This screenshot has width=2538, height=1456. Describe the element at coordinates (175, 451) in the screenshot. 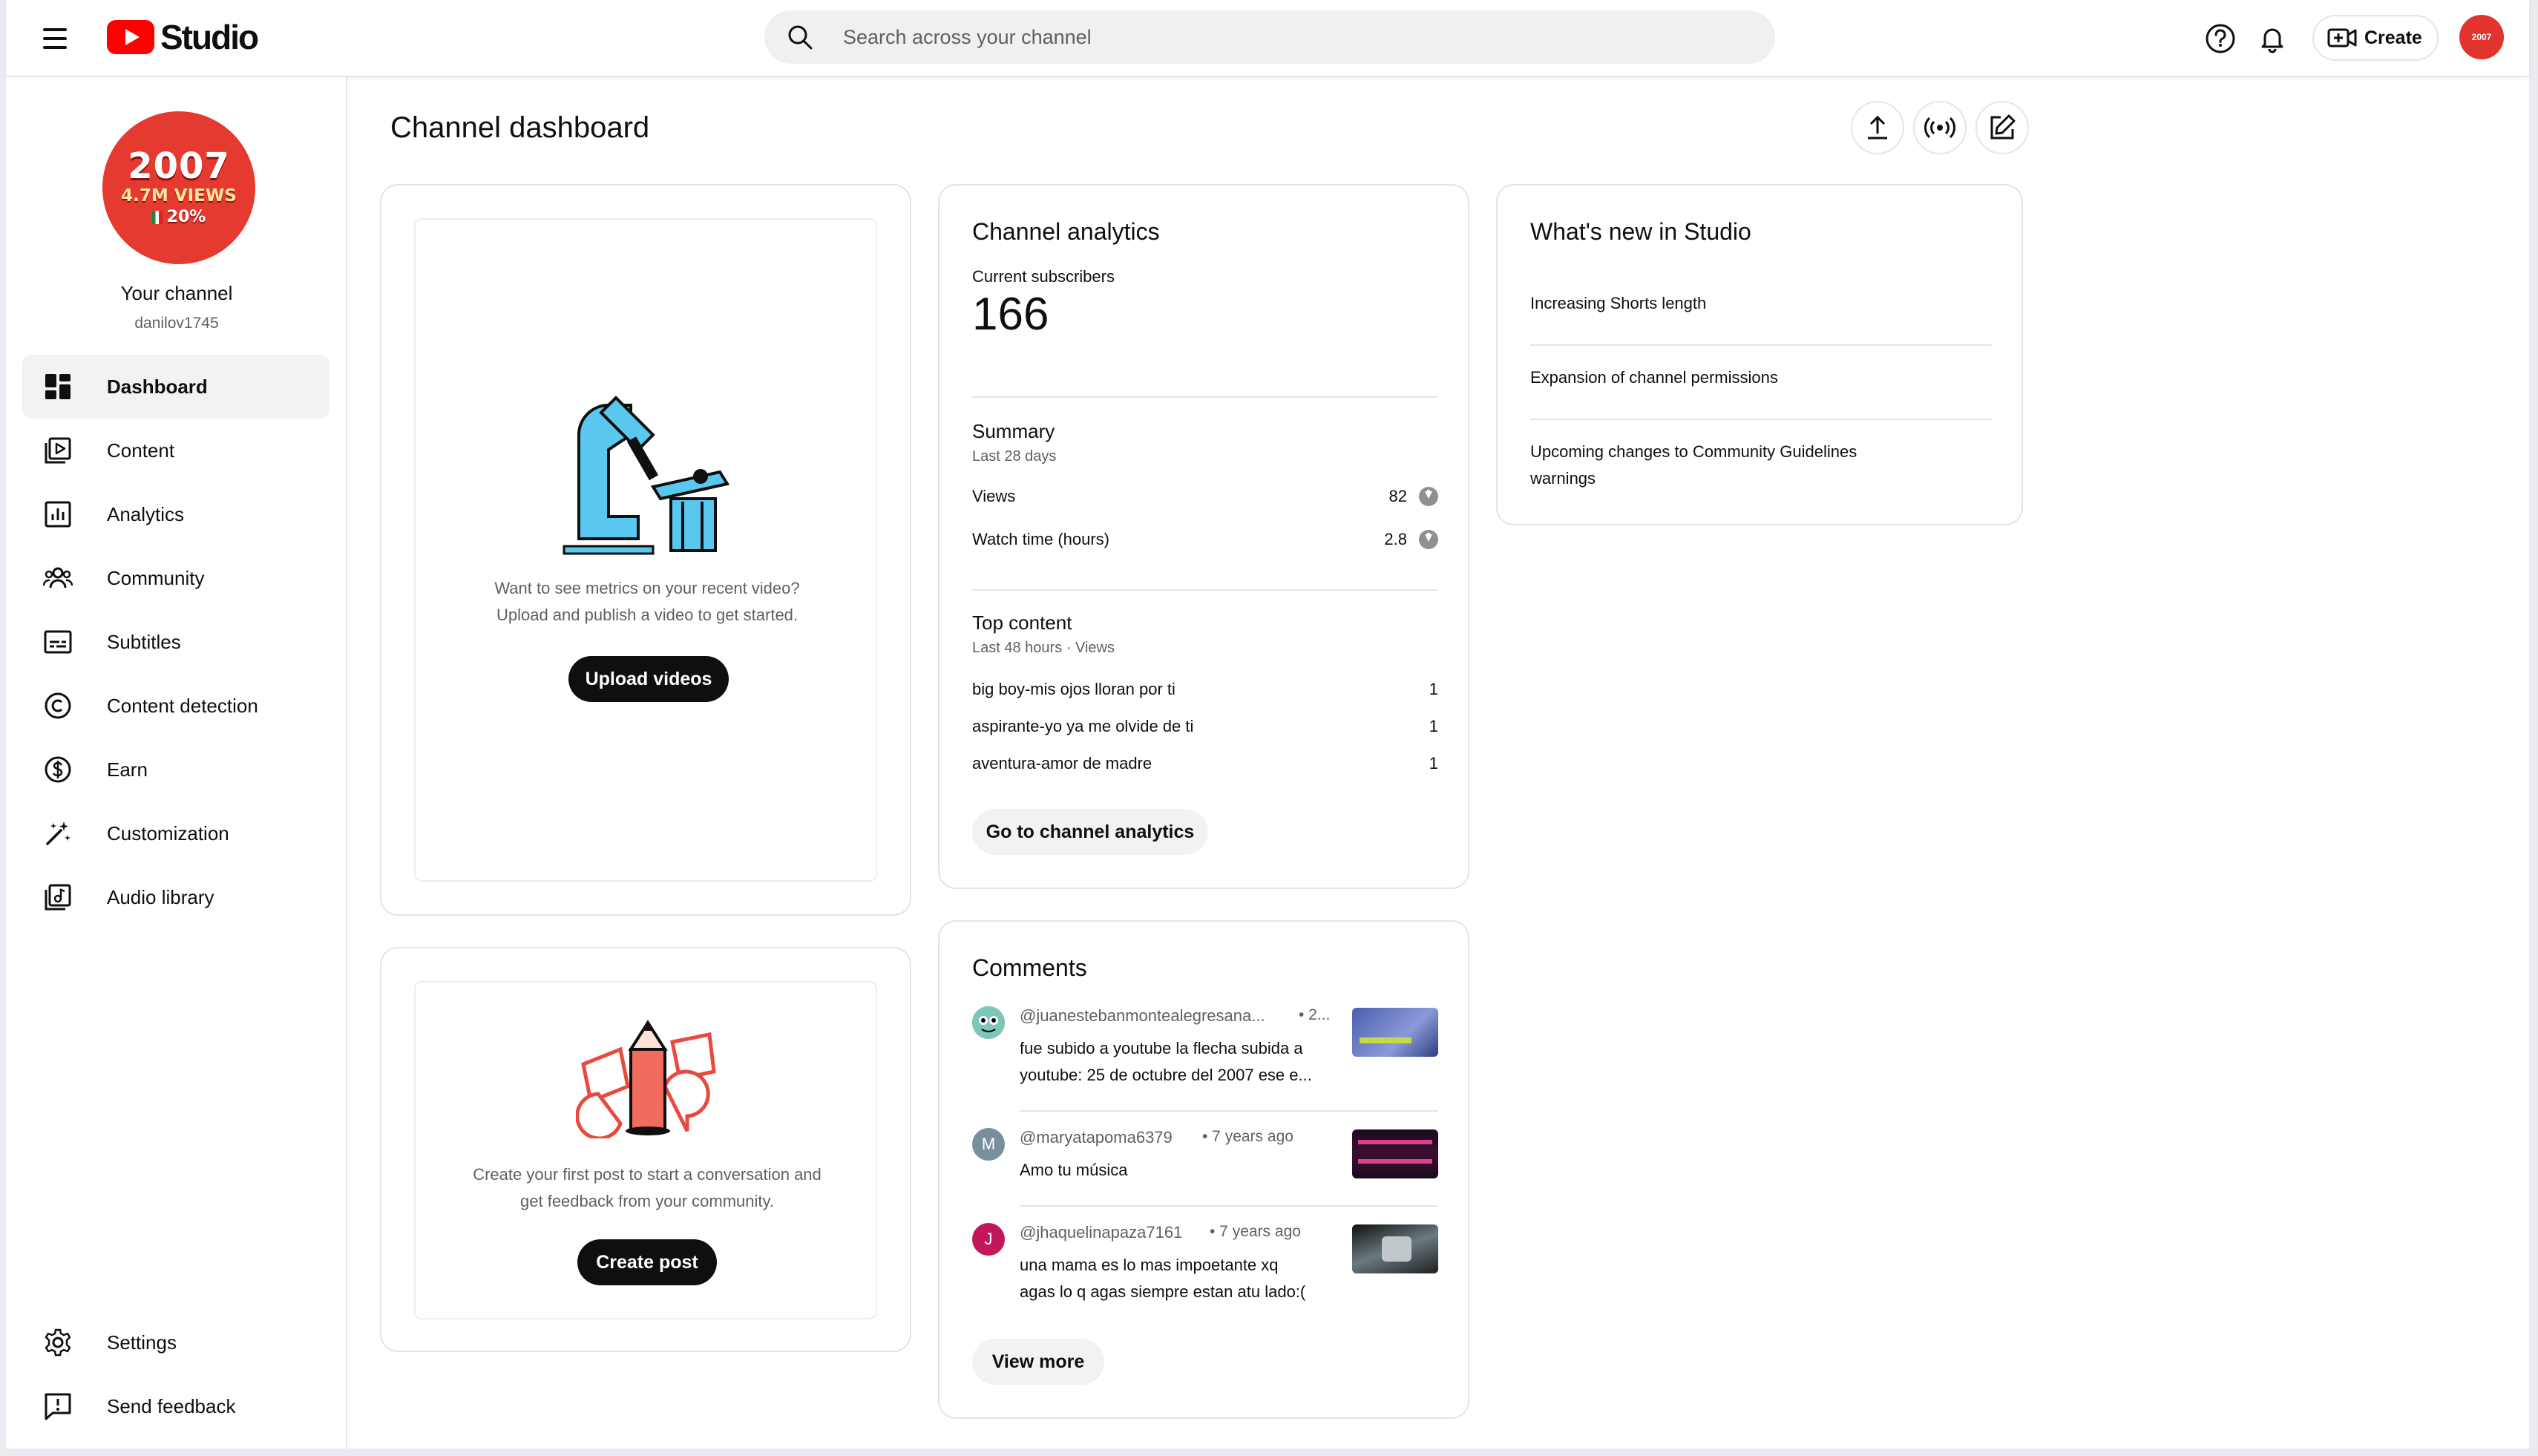

I see `sidebar-item-content: Content` at that location.